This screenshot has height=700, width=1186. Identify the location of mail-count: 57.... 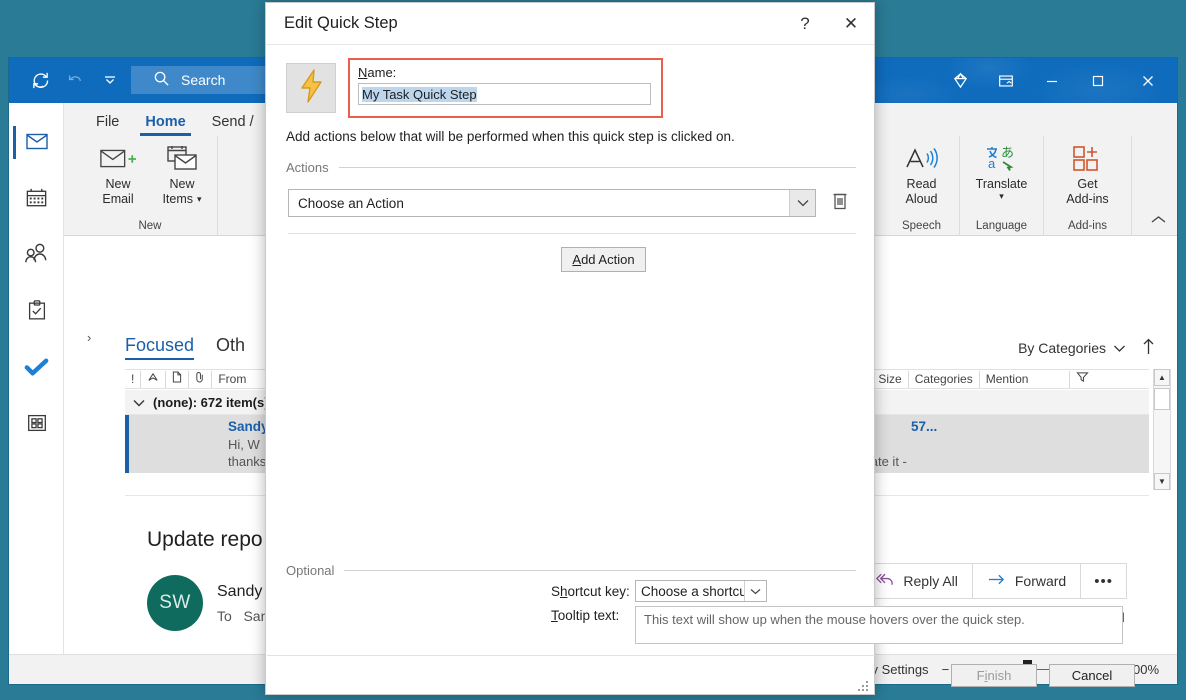
(924, 426).